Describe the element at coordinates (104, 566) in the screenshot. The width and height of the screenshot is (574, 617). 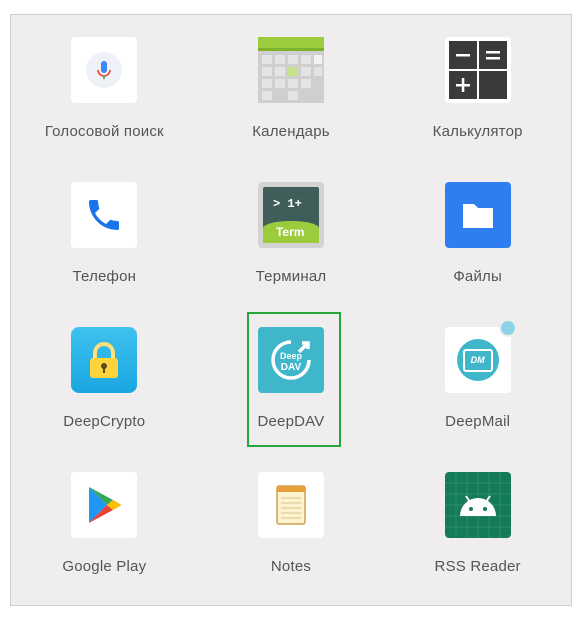
I see `app-label: Google Play` at that location.